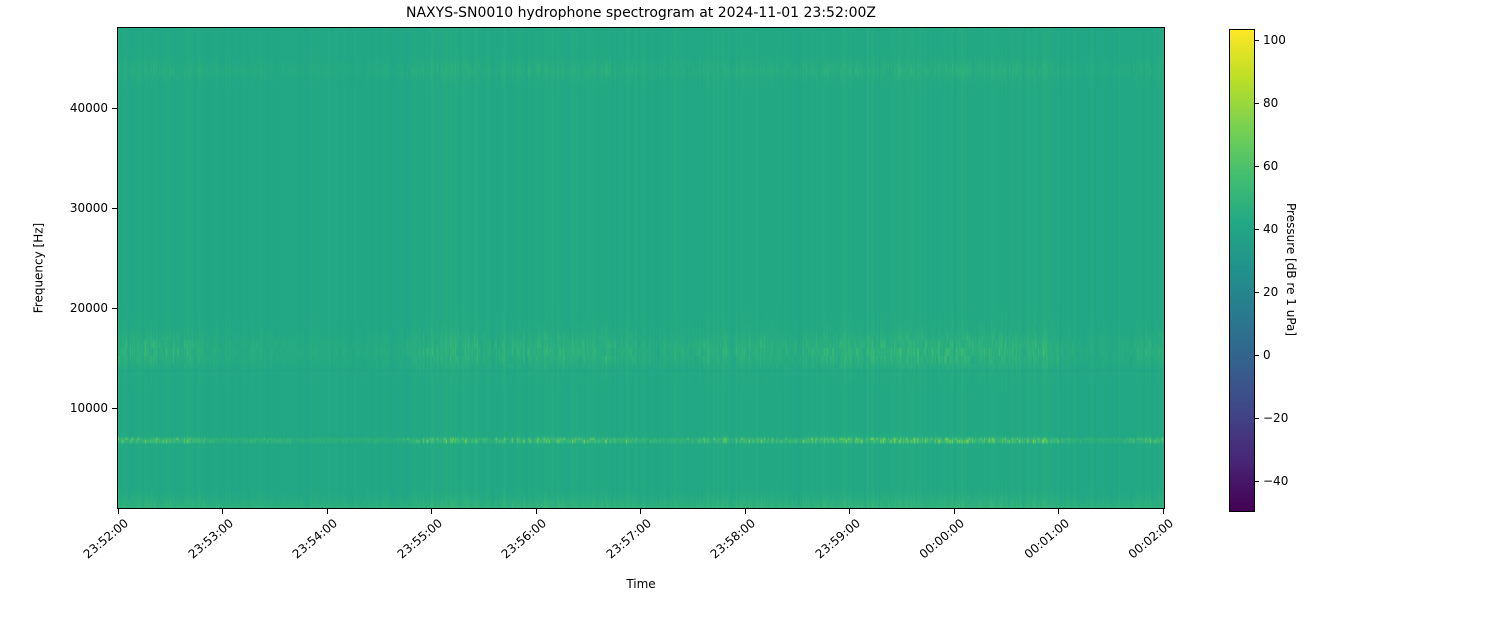  Describe the element at coordinates (1271, 229) in the screenshot. I see `colorbar-tick-label: 40` at that location.